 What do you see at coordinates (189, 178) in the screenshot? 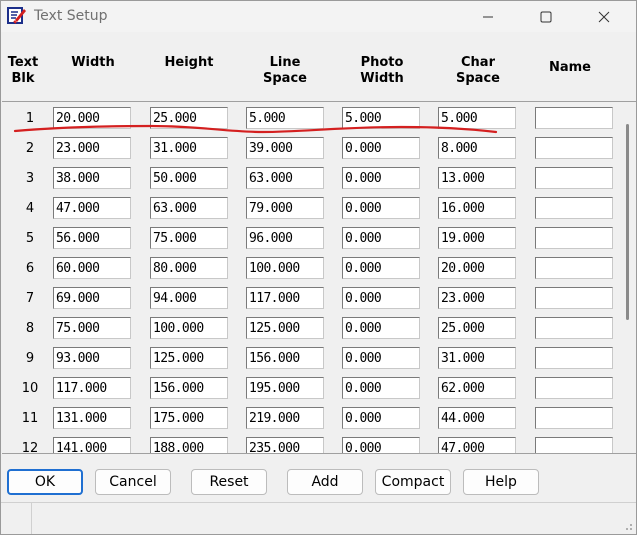
I see `height-field: 50.000` at bounding box center [189, 178].